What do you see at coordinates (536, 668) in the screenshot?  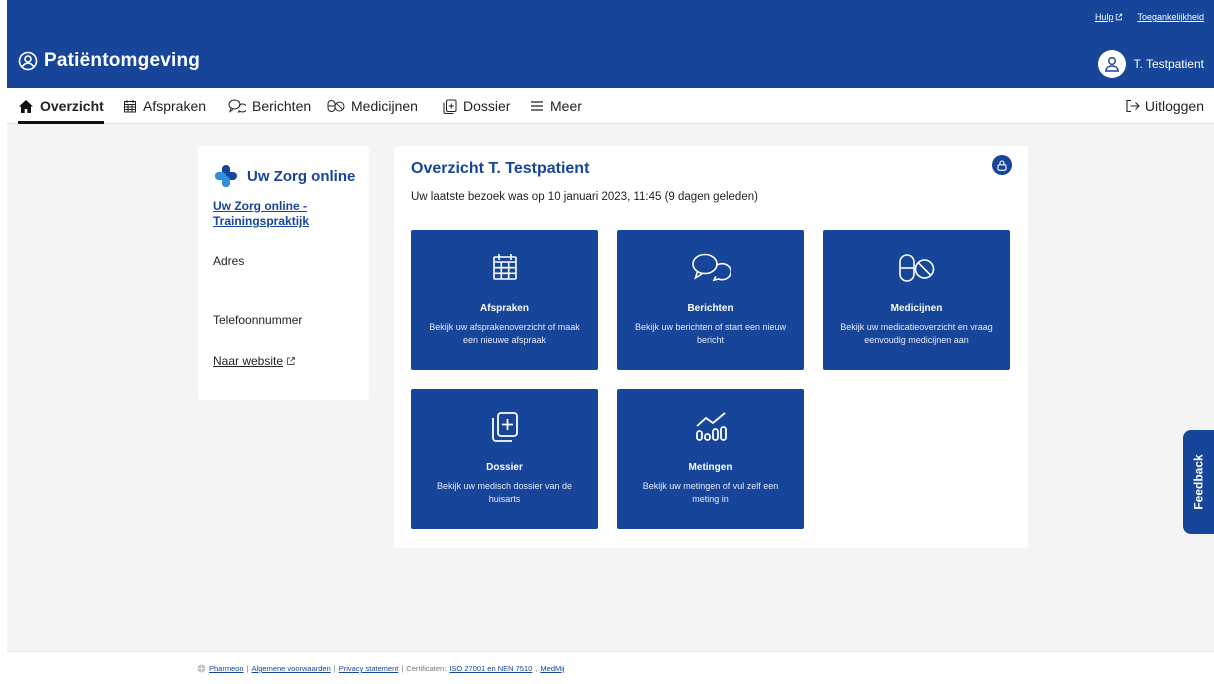 I see `comma: ,` at bounding box center [536, 668].